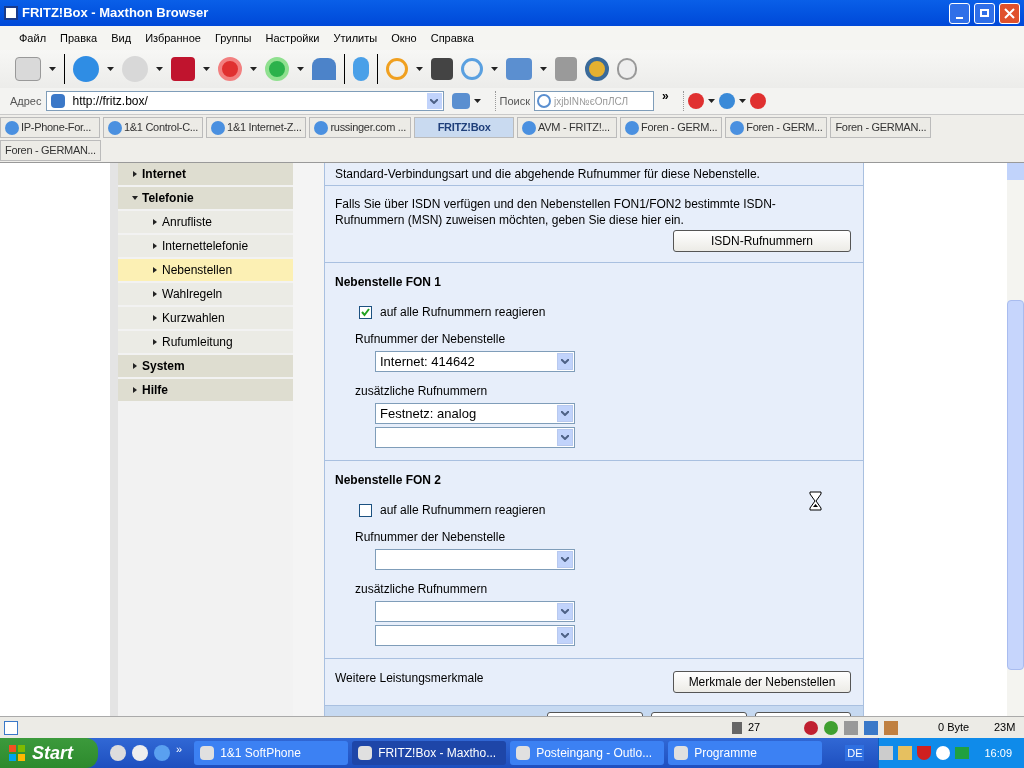 Image resolution: width=1024 pixels, height=768 pixels. What do you see at coordinates (556, 212) in the screenshot?
I see `isdn-text: Falls Sie über ISDN verfügen und den Nebenstellen FON1/FON2 bestimmte ISDN-Rufnummern (MSN) zuweisen möchten, geben Sie diese hier ein.` at bounding box center [556, 212].